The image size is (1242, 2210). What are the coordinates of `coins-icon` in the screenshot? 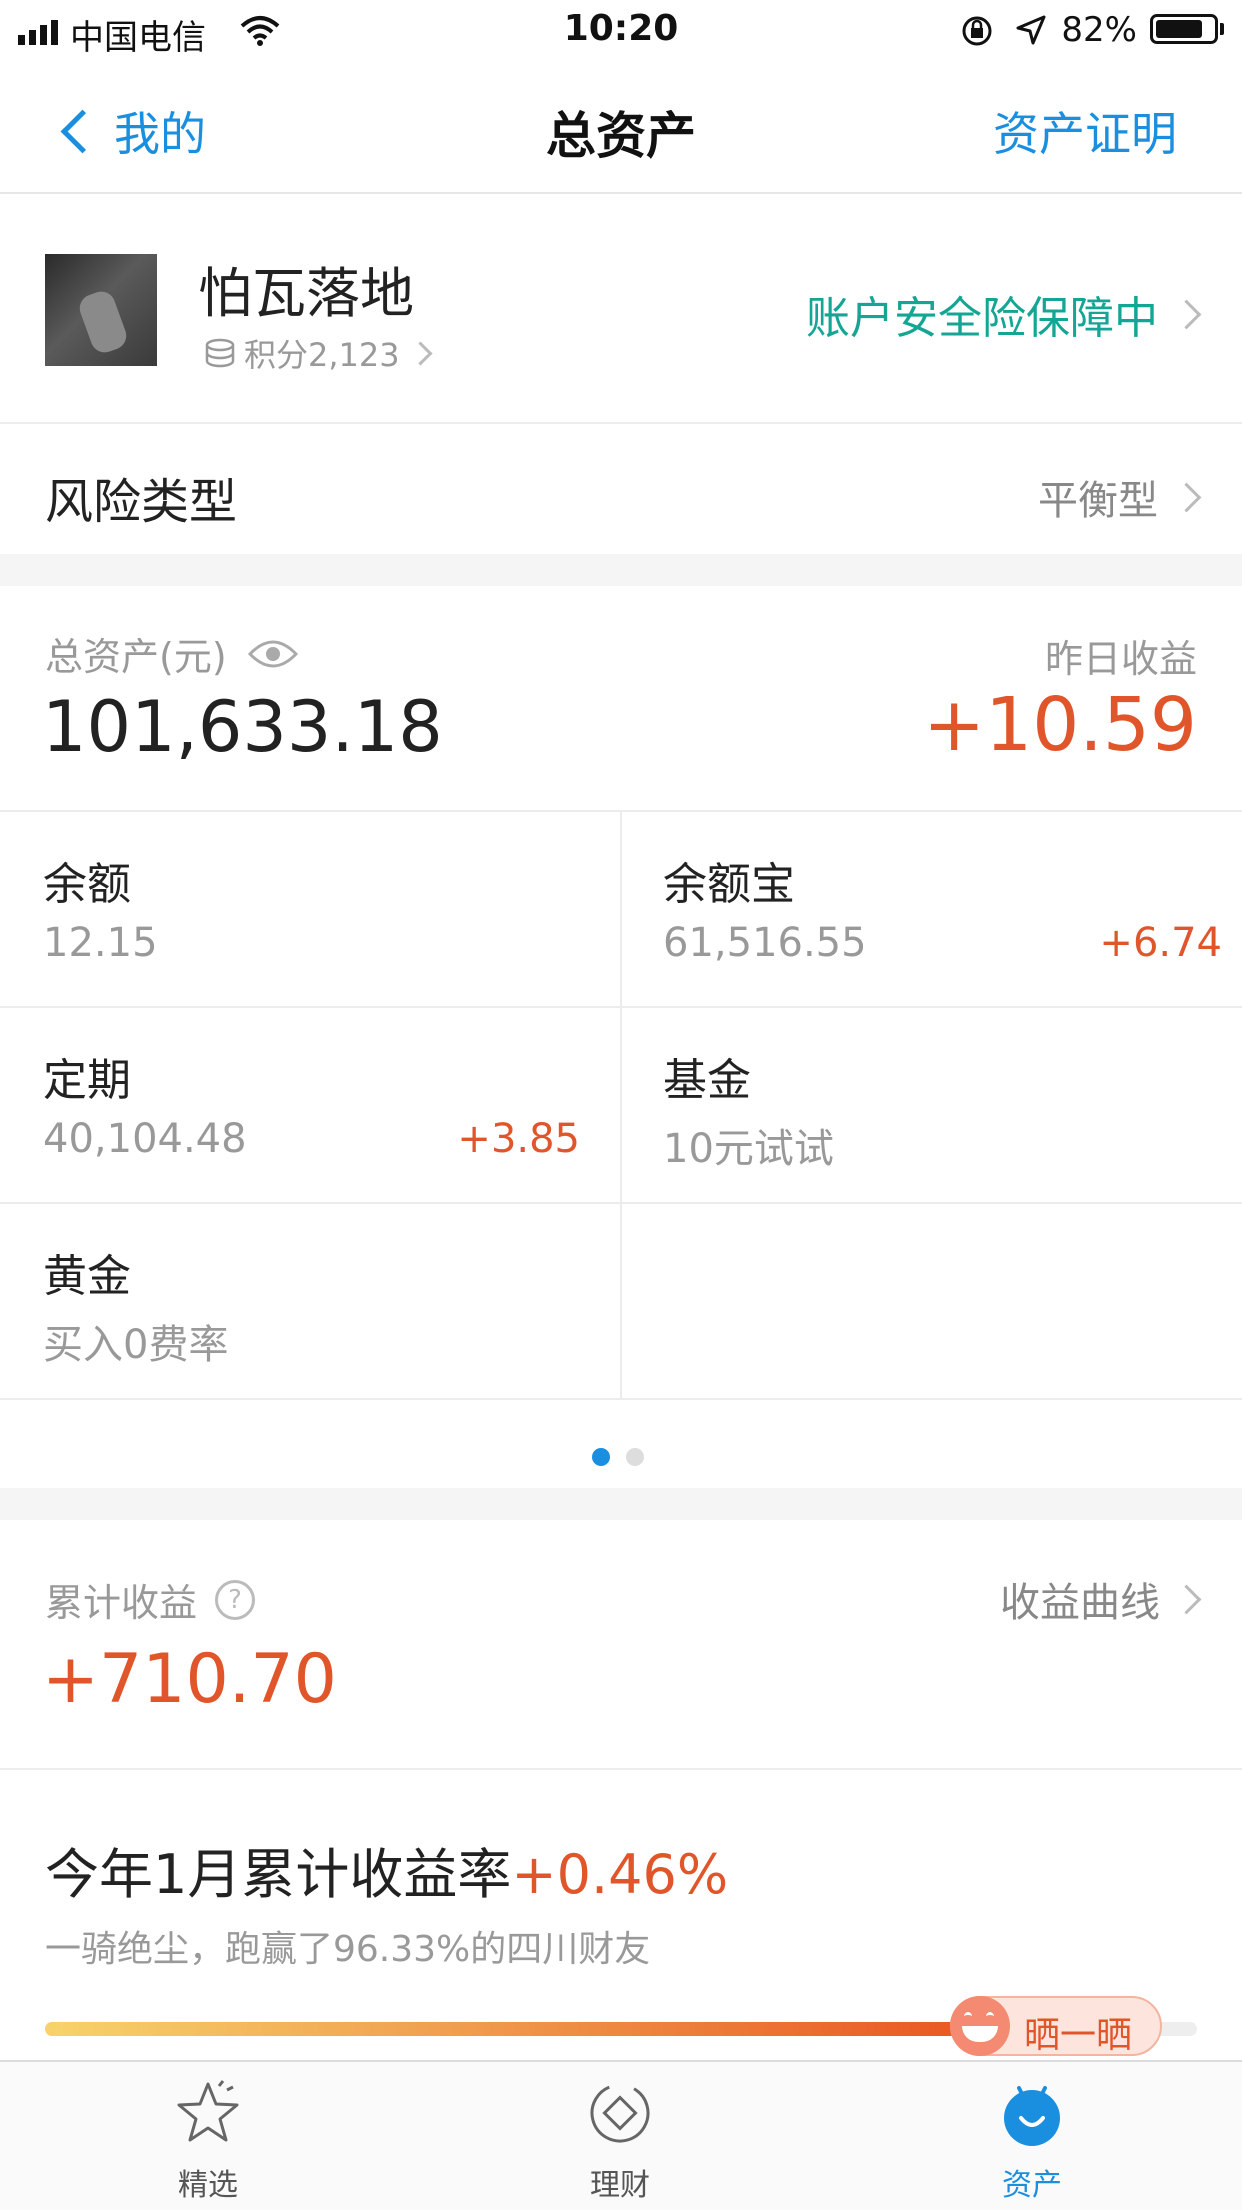 It's located at (220, 353).